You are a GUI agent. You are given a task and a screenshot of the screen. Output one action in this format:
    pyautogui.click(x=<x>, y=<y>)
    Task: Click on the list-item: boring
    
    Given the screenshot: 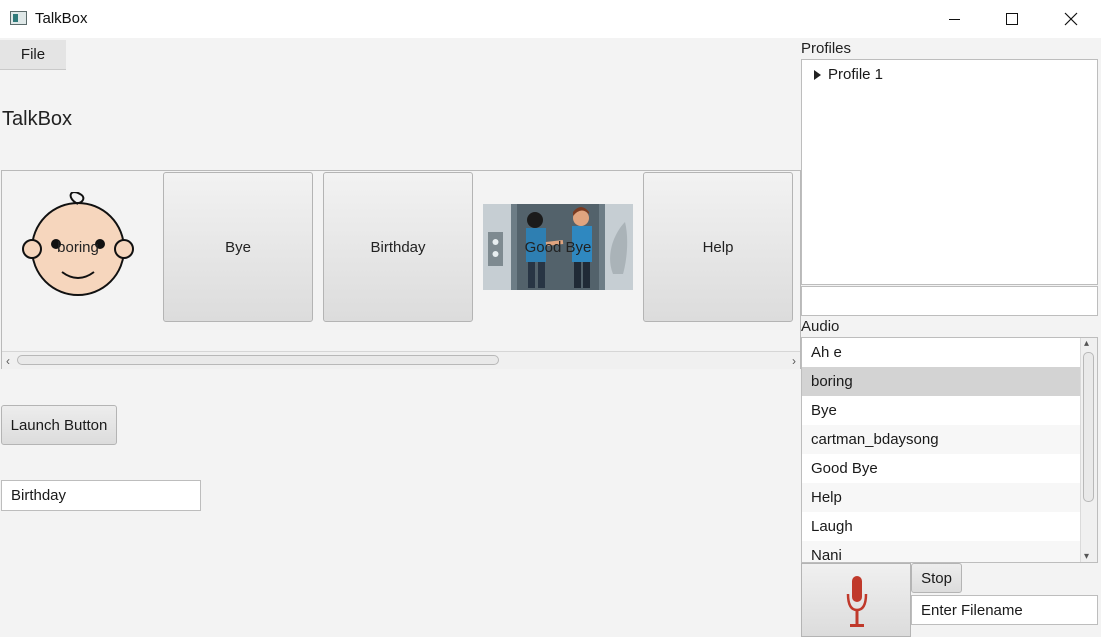 What is the action you would take?
    pyautogui.click(x=941, y=381)
    